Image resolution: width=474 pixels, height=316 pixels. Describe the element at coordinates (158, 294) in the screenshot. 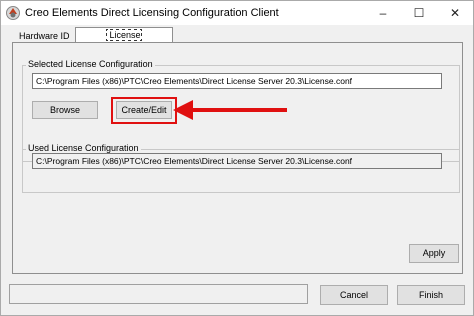

I see `status-field` at that location.